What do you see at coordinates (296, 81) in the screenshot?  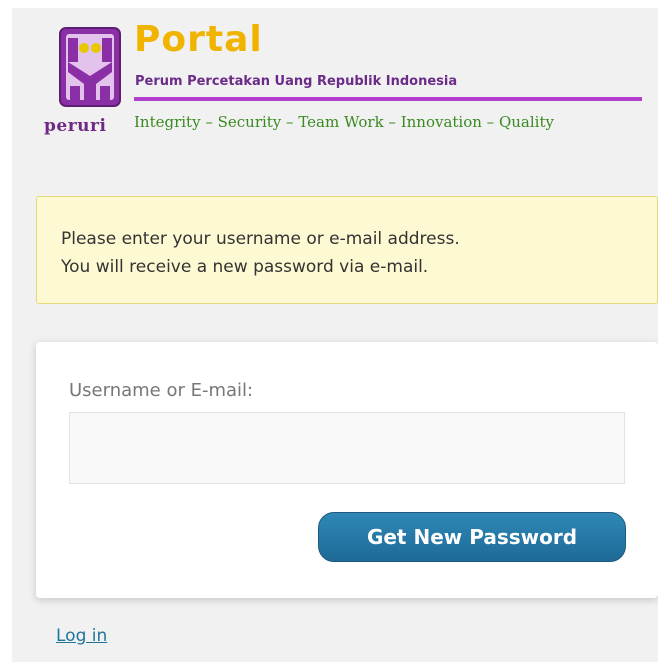 I see `logo-subtitle: Perum Percetakan Uang Republik Indonesia` at bounding box center [296, 81].